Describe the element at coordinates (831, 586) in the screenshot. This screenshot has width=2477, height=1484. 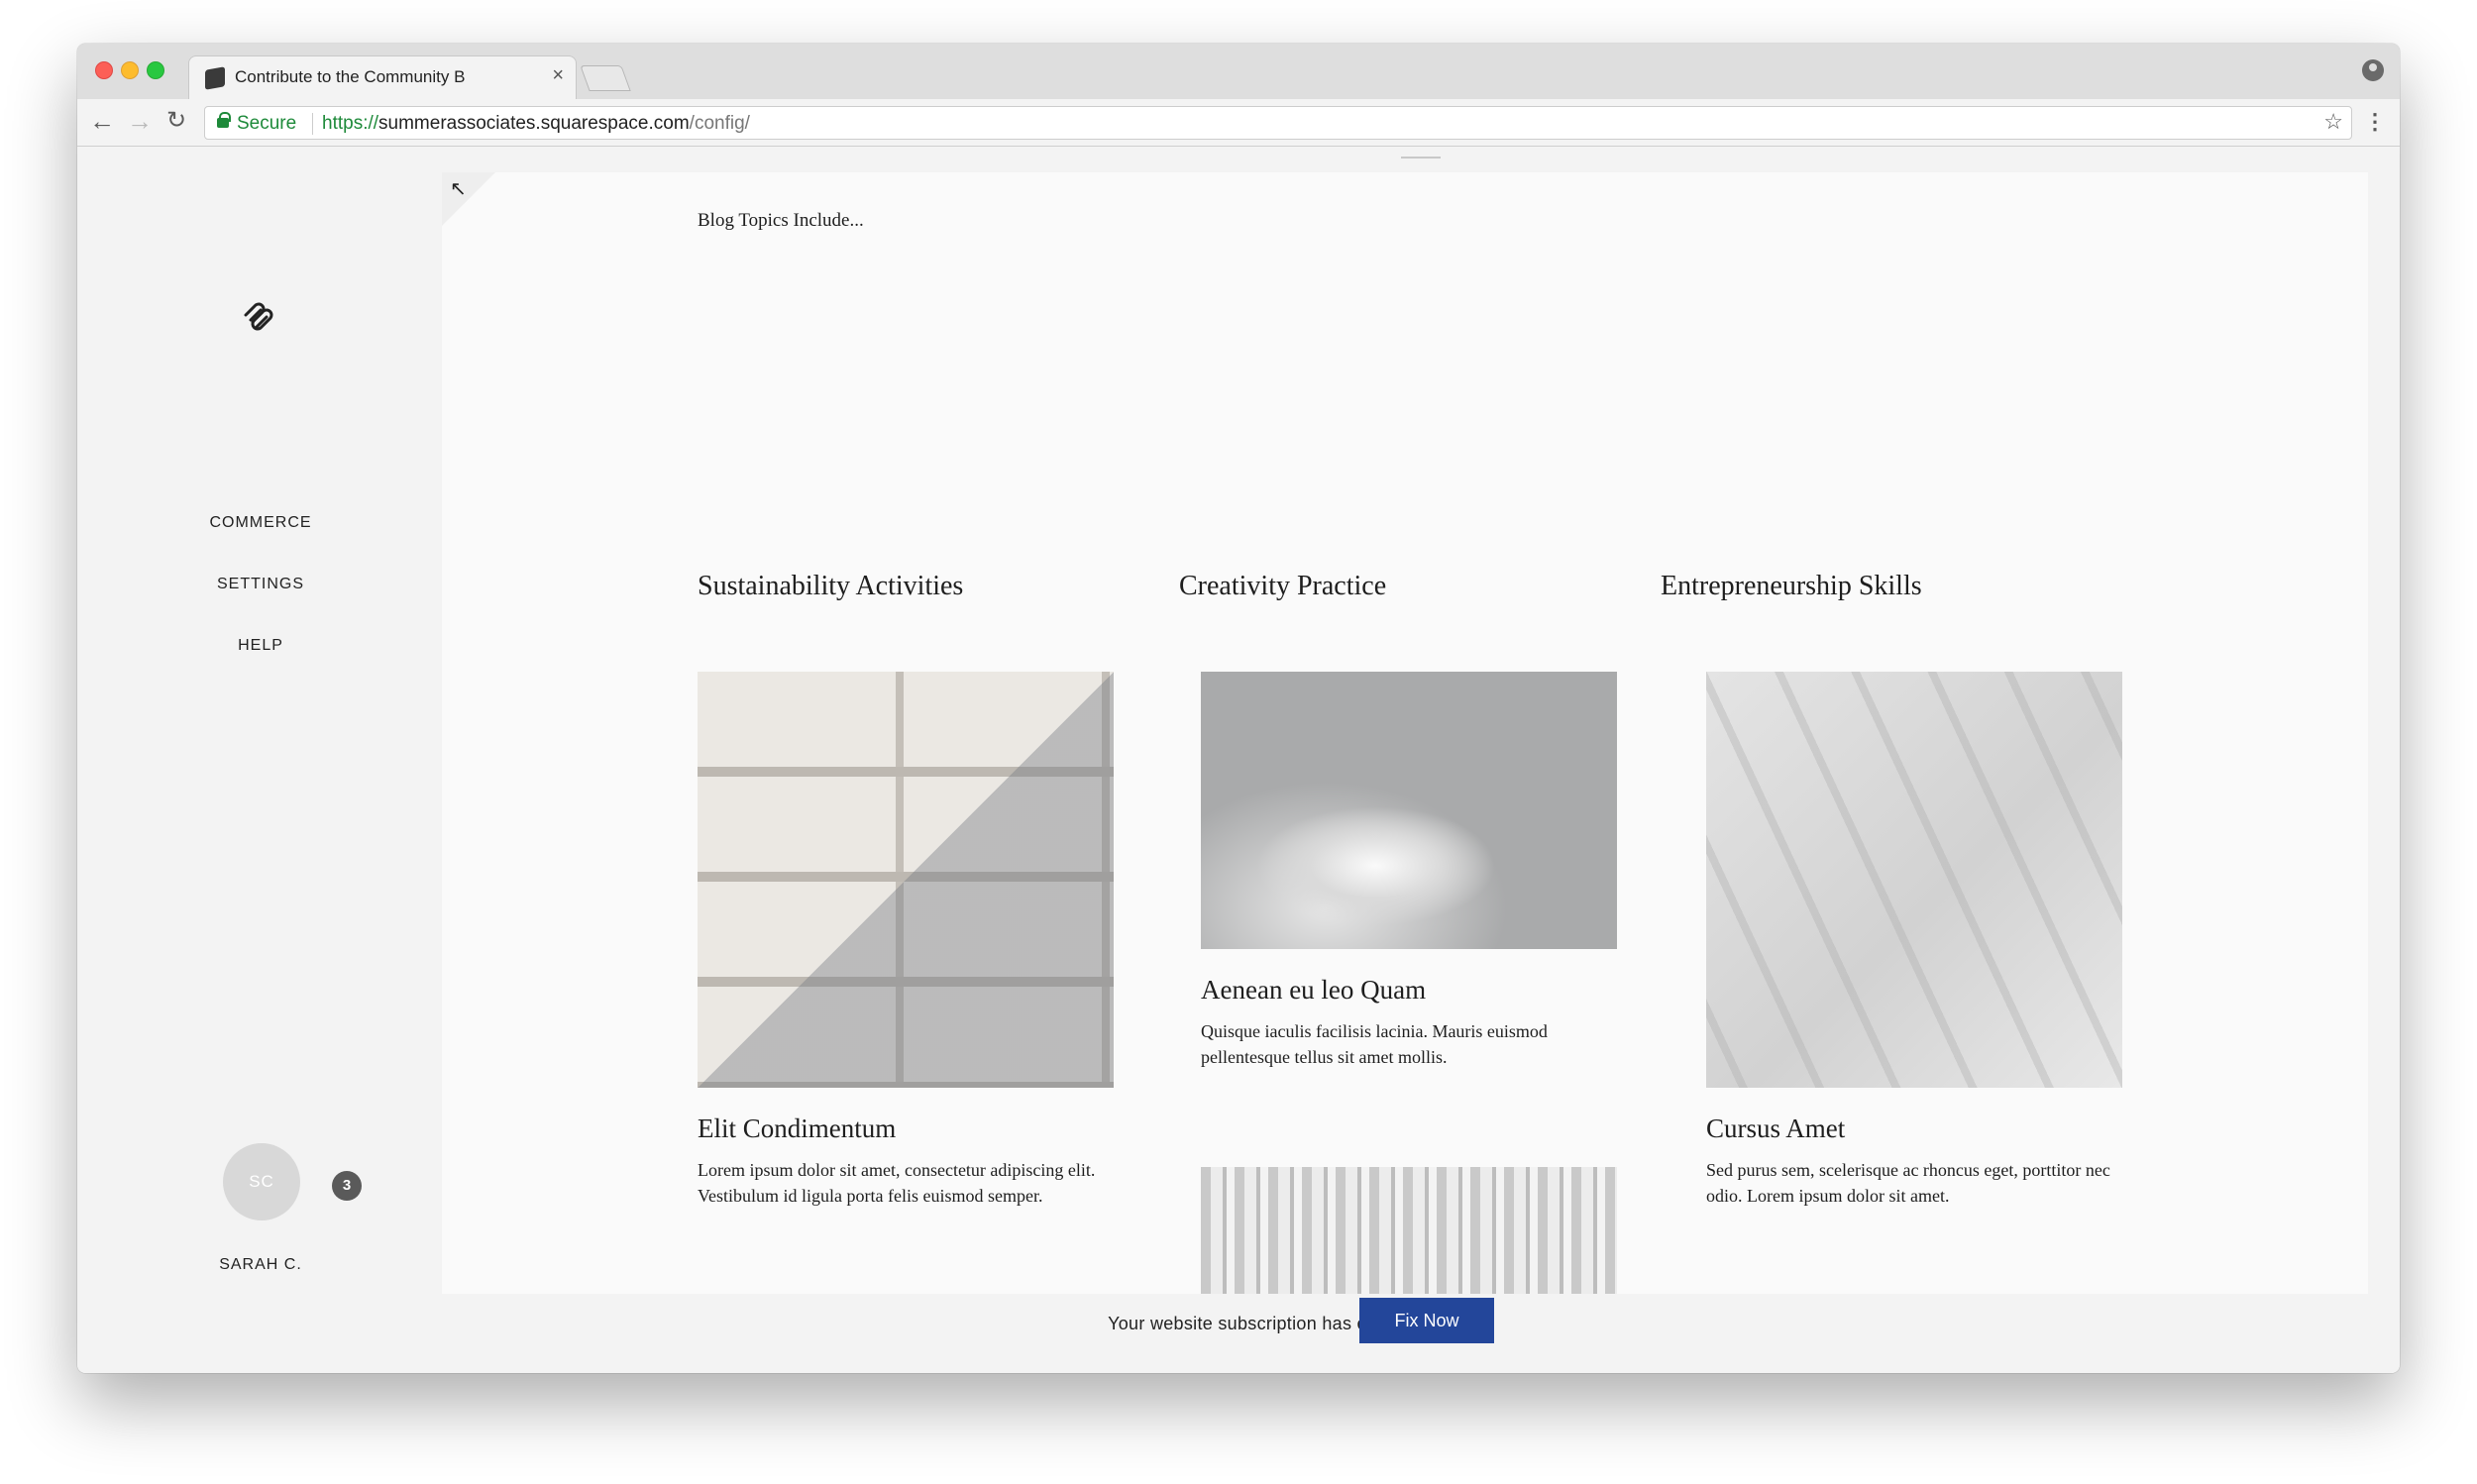
I see `section-title-sustainability: Sustainability Activities` at that location.